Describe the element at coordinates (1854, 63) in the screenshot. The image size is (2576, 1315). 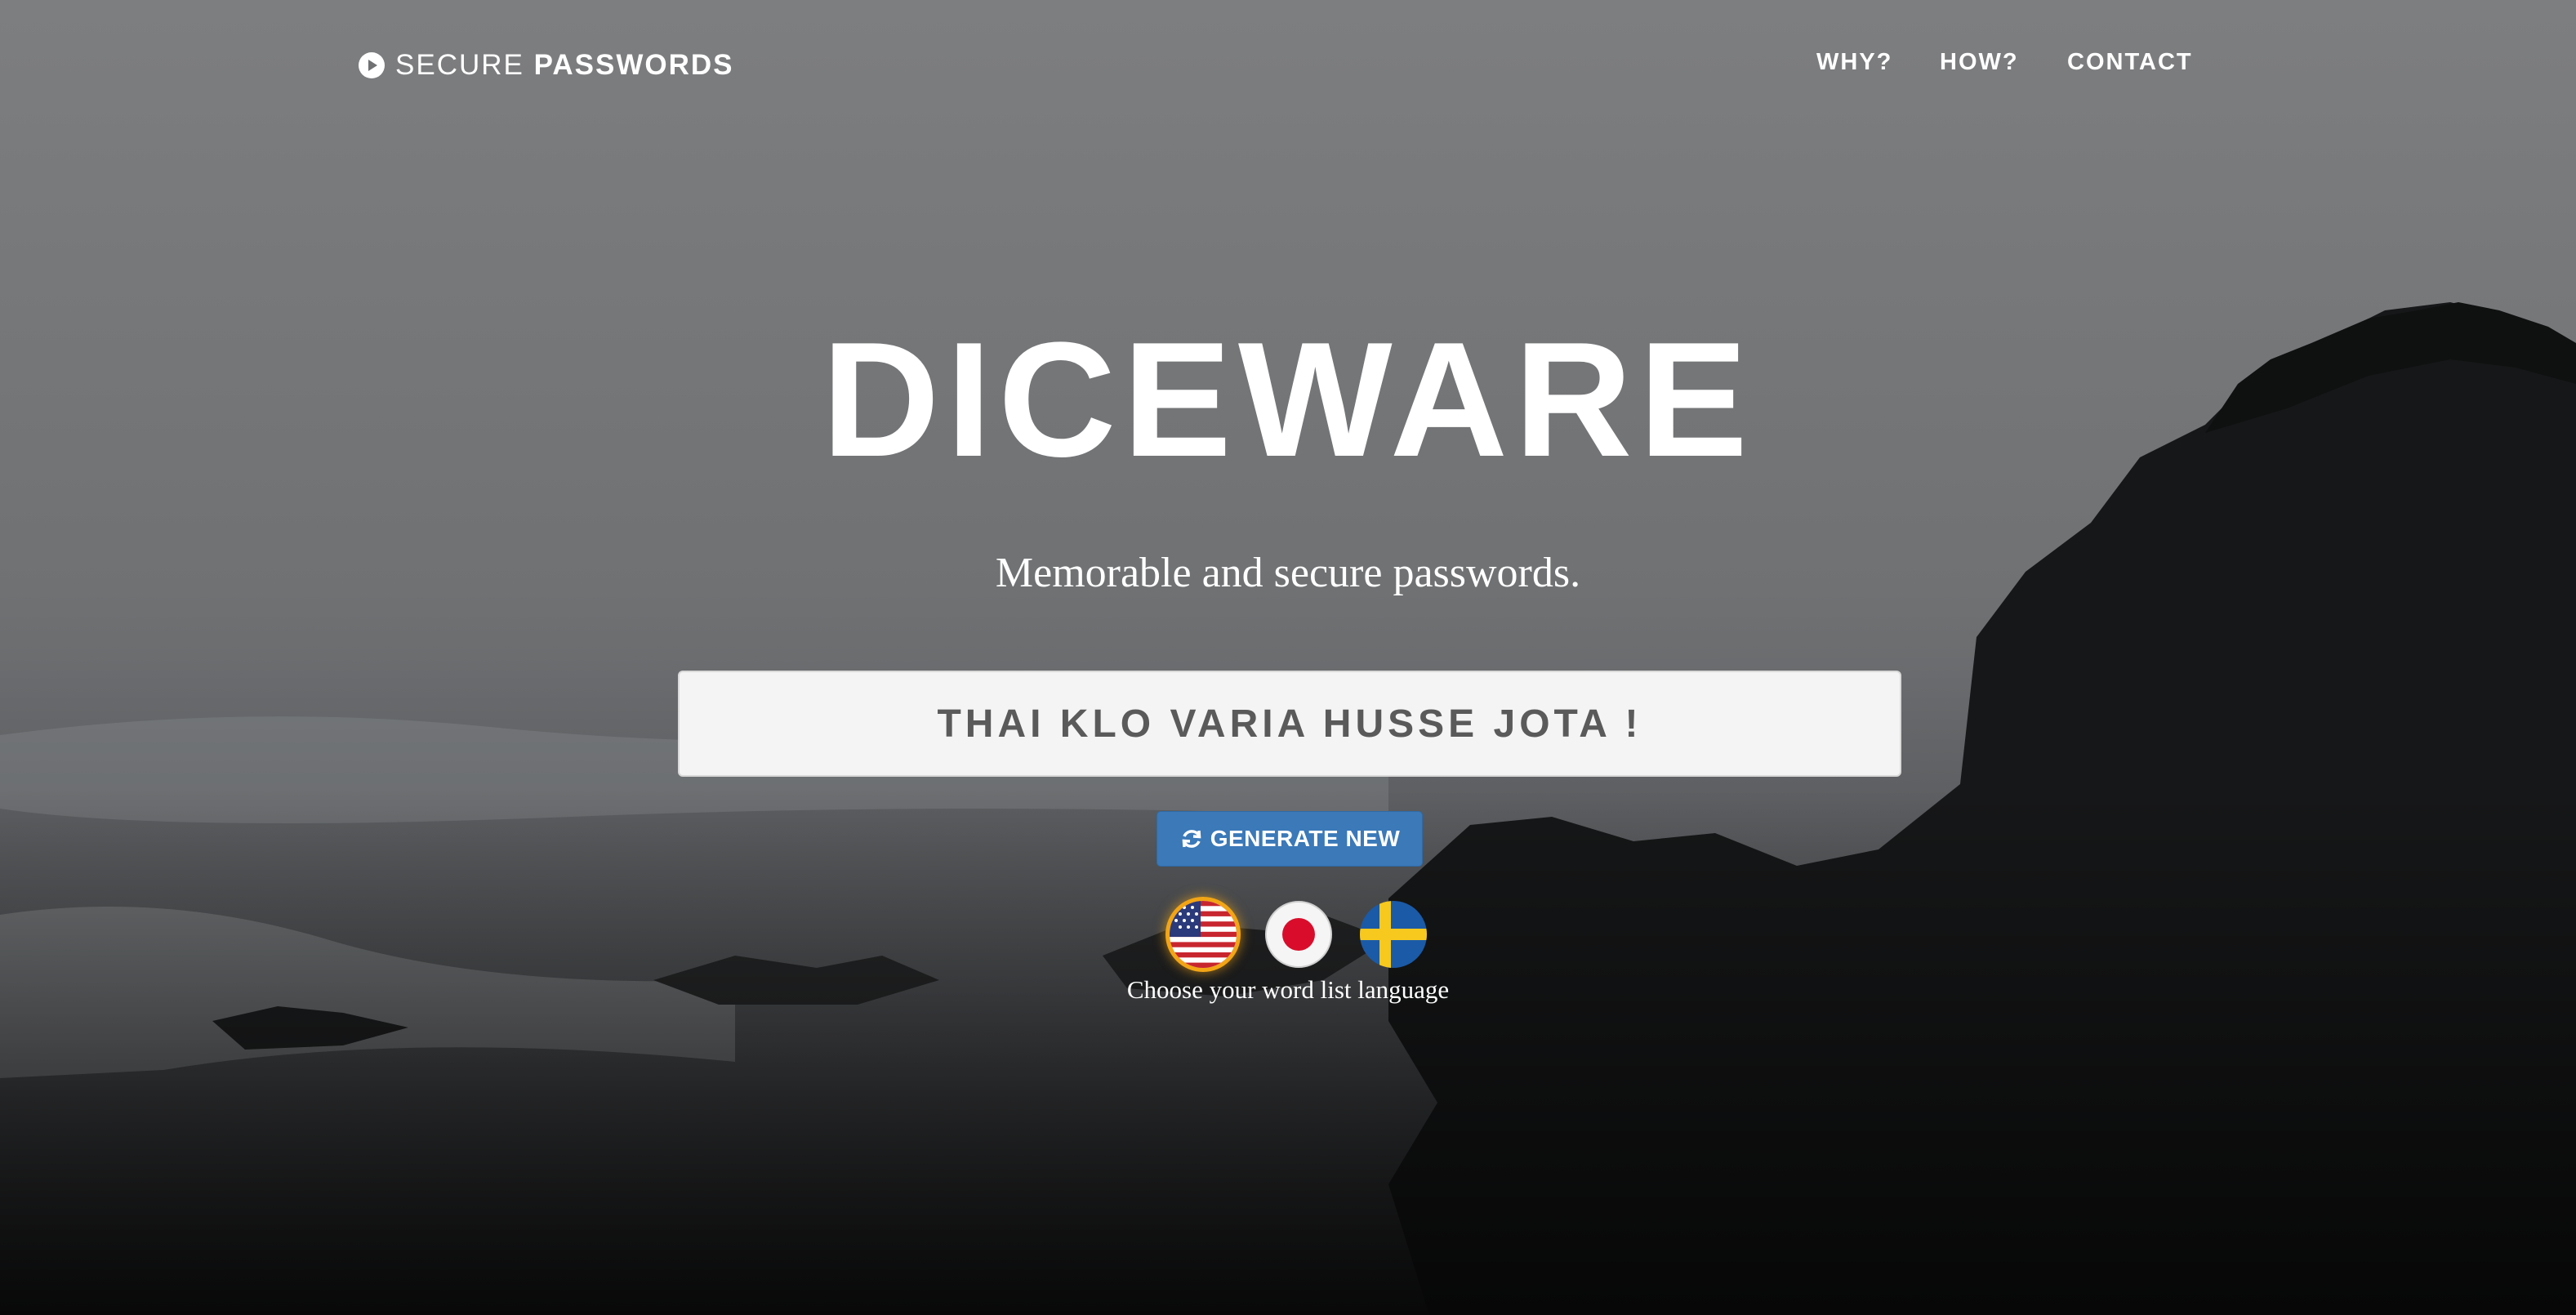
I see `nav-link-why: WHY?` at that location.